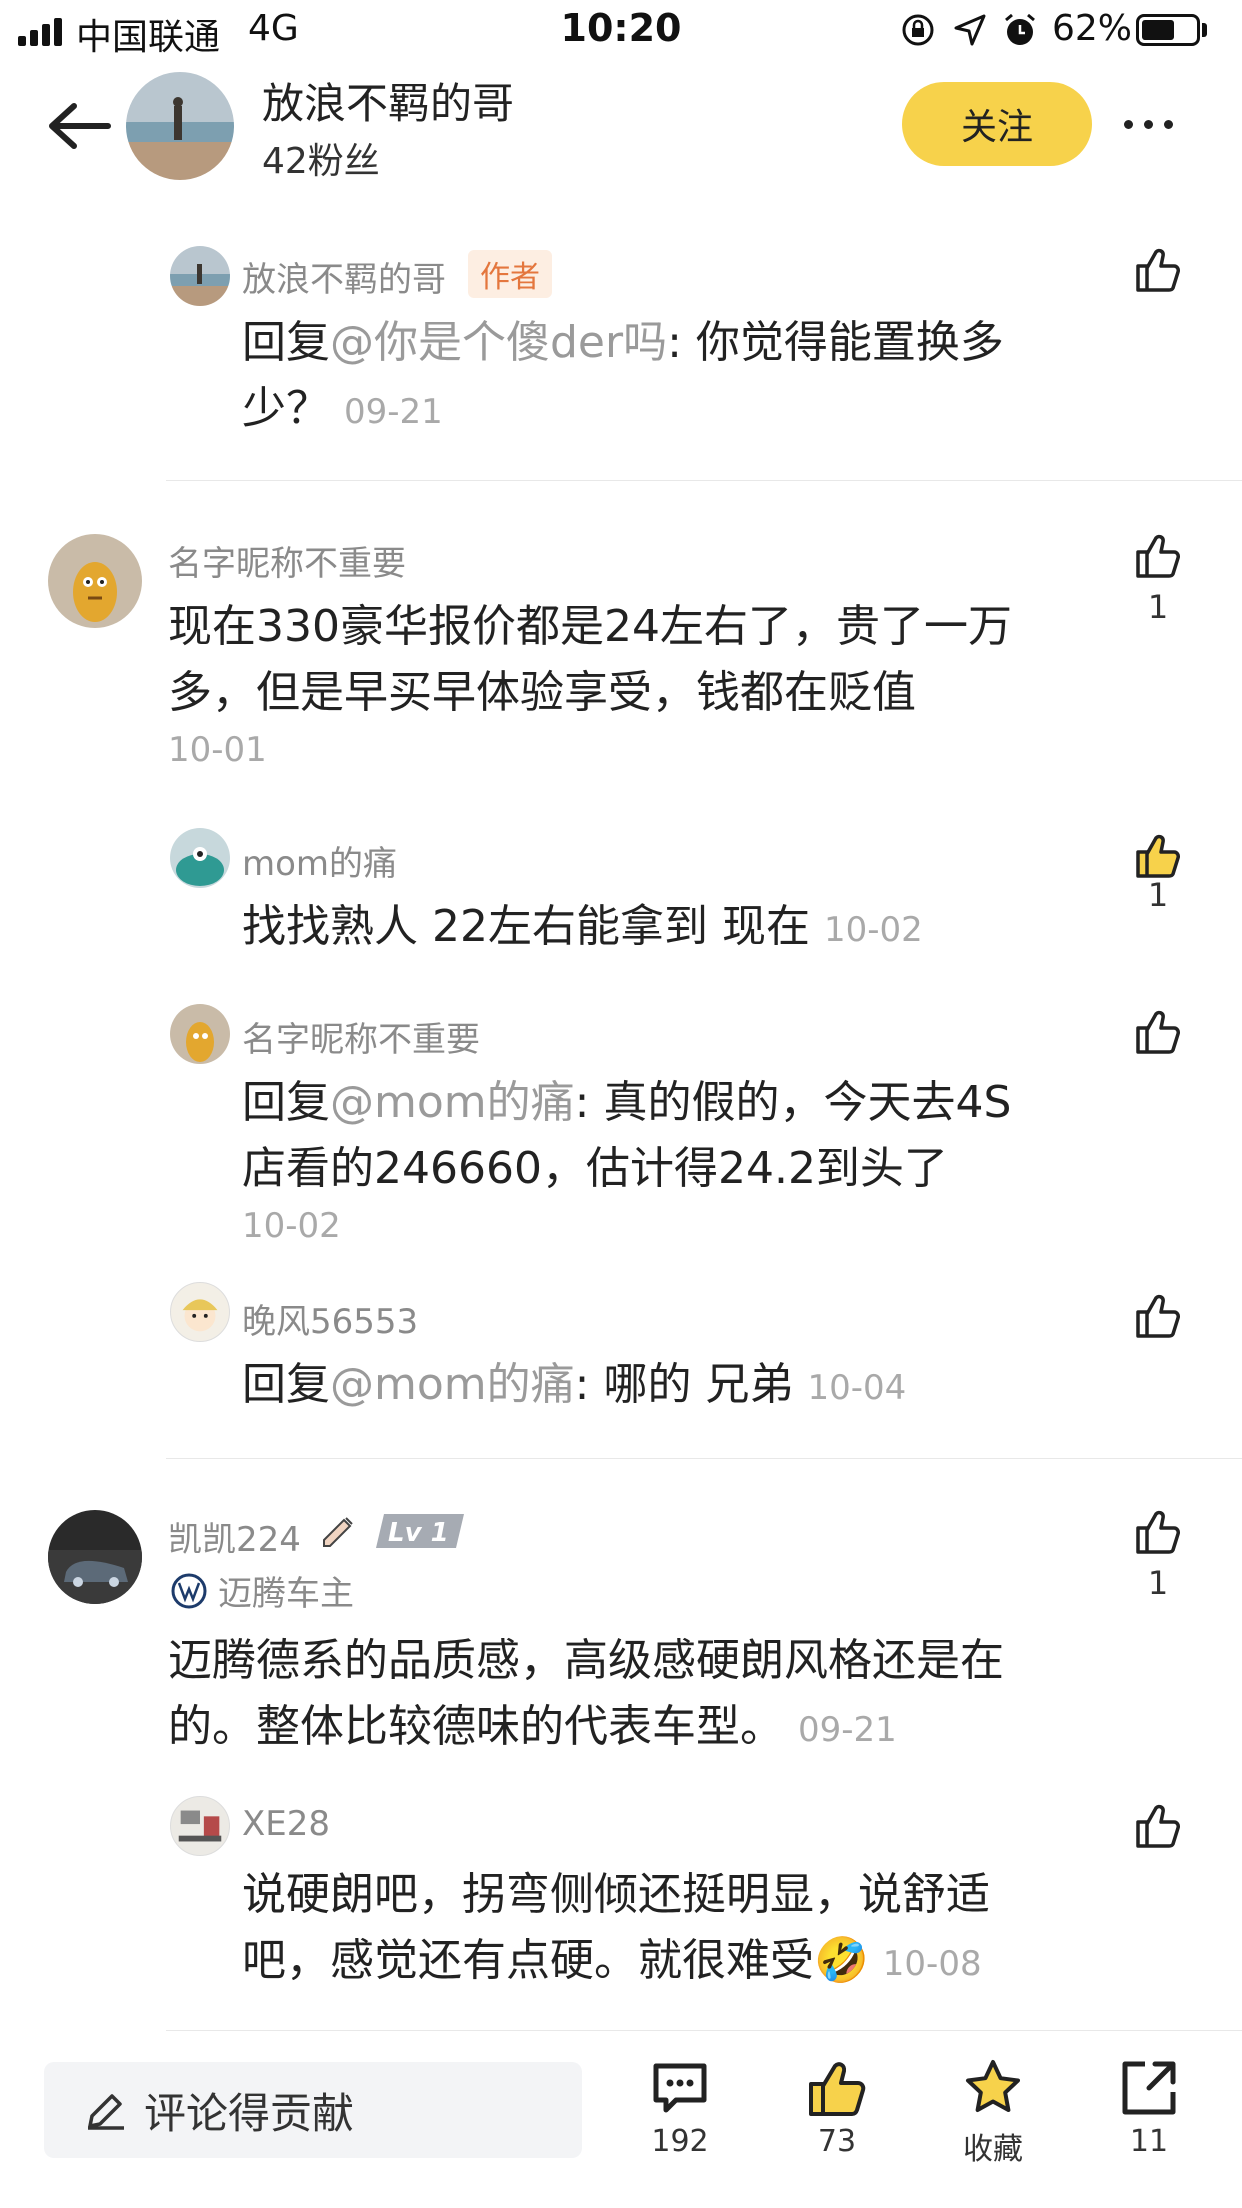 The image size is (1242, 2208). What do you see at coordinates (638, 660) in the screenshot?
I see `comment-text: 现在330豪华报价都是24左右了，贵了一万 多，但是早买早体验享受，钱都在贬值` at bounding box center [638, 660].